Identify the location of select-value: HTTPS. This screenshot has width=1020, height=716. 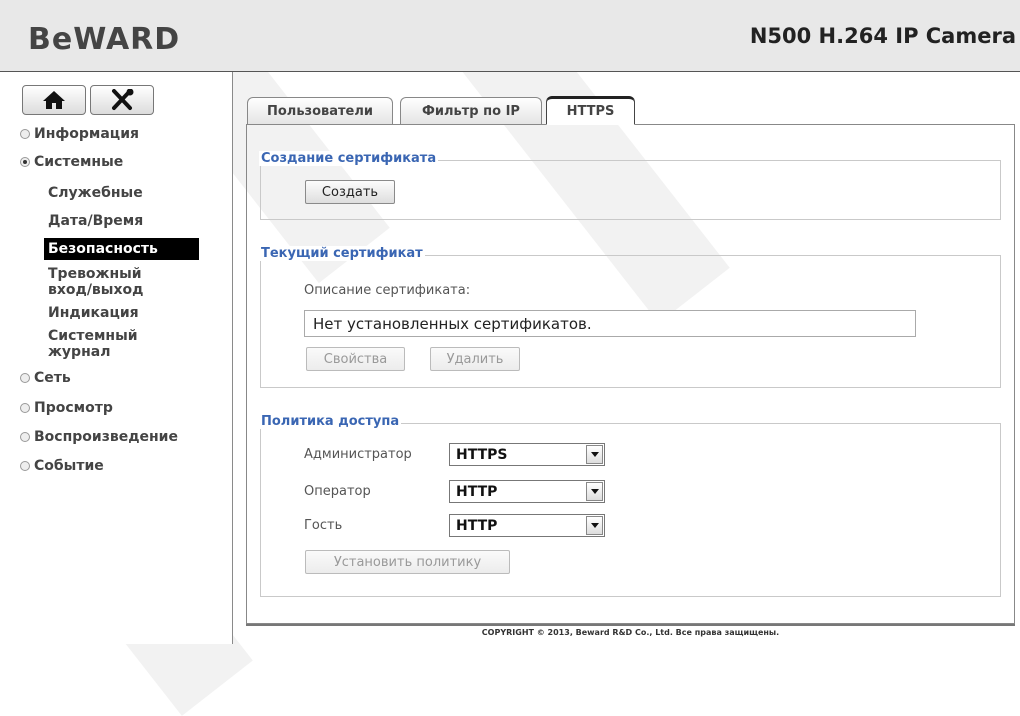
(482, 454).